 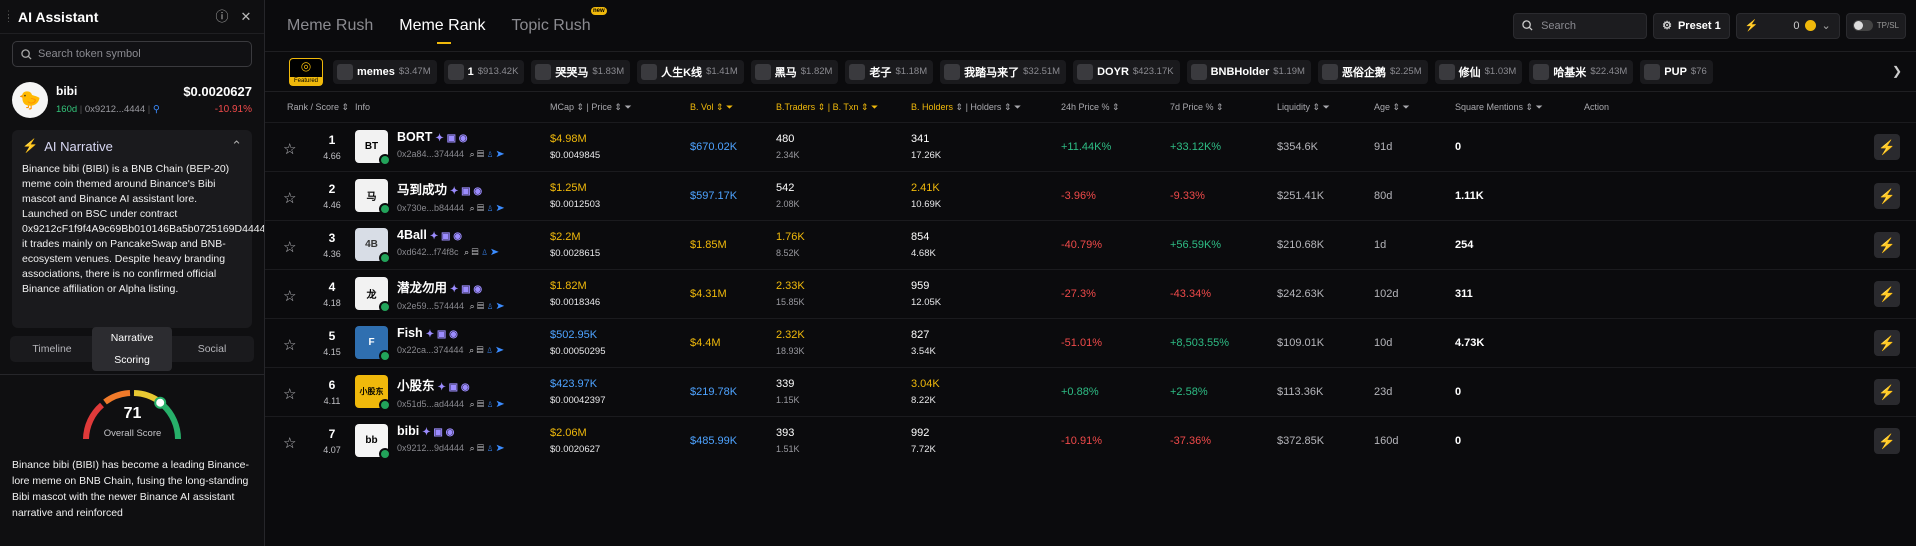 I want to click on token-info: bb bibi ✦ ▣ ◉ 0x9212...9d4444 ⌕ ▤ ♙ ➤, so click(x=430, y=442).